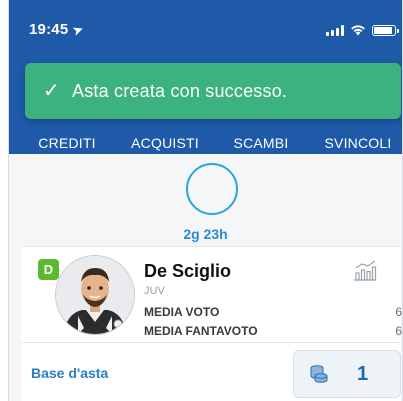 The image size is (403, 401). What do you see at coordinates (201, 331) in the screenshot?
I see `stat-row-label: MEDIA FANTAVOTO` at bounding box center [201, 331].